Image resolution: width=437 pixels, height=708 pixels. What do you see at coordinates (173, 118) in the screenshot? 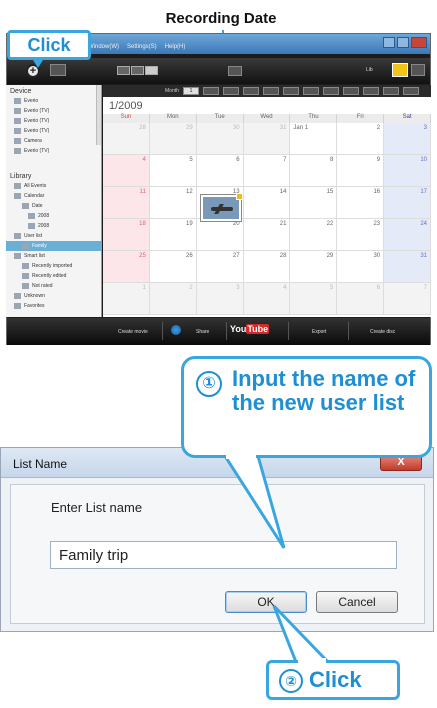
I see `weekday-mon: Mon` at bounding box center [173, 118].